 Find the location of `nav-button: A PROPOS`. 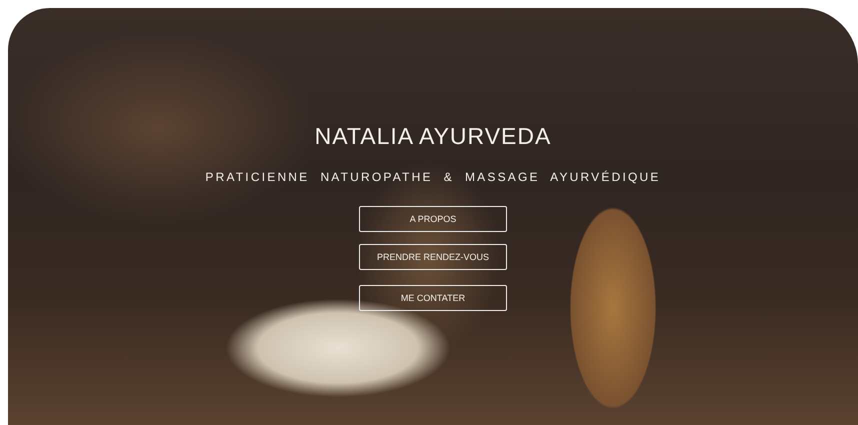

nav-button: A PROPOS is located at coordinates (433, 219).